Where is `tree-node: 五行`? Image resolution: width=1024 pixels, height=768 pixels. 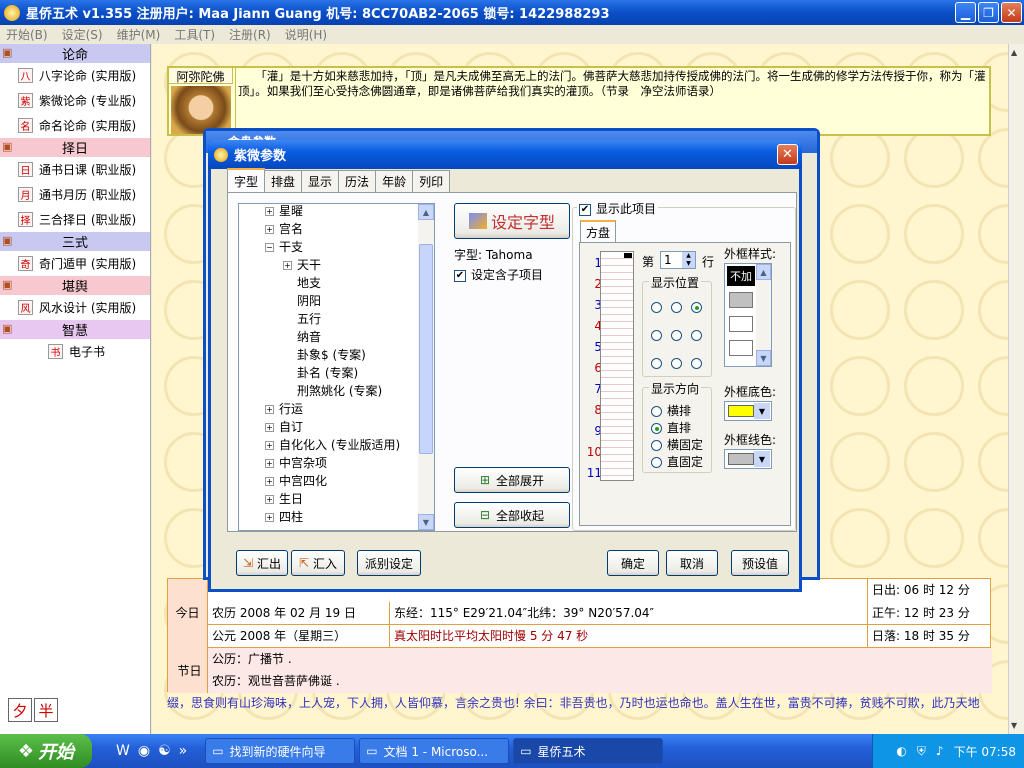 tree-node: 五行 is located at coordinates (309, 319).